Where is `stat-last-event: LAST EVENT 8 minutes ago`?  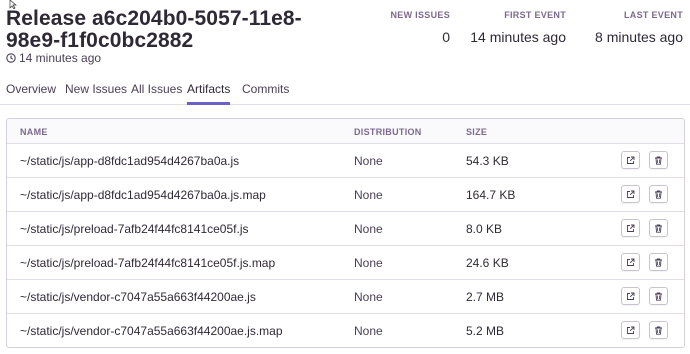
stat-last-event: LAST EVENT 8 minutes ago is located at coordinates (639, 27).